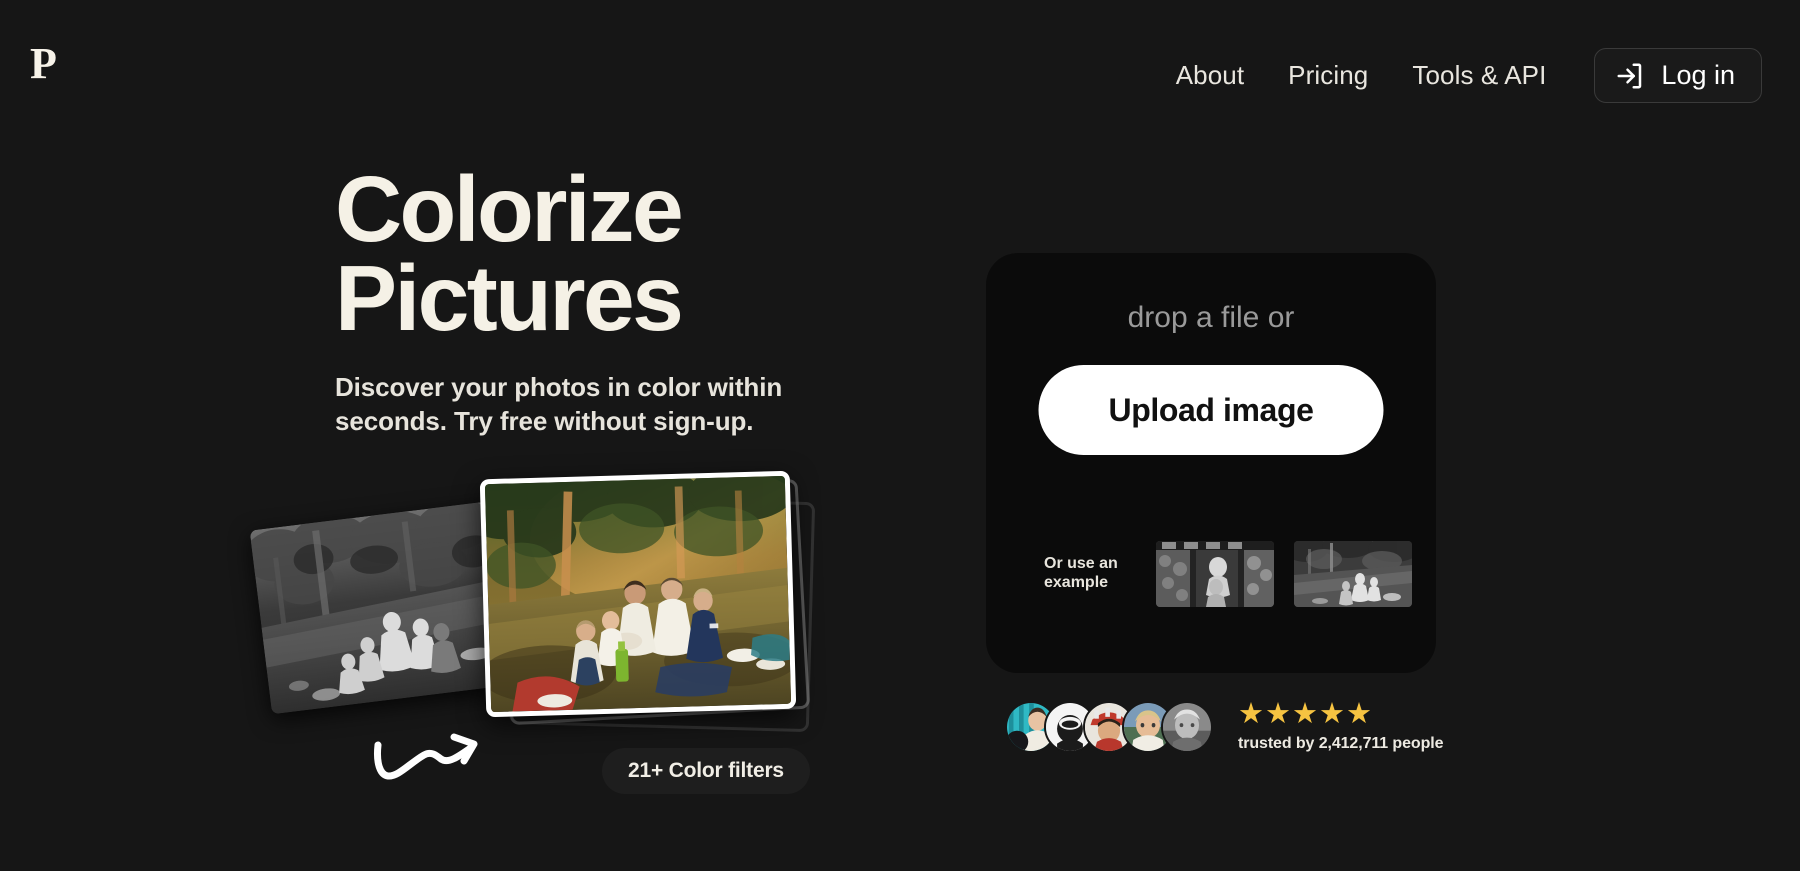  I want to click on social-proof-row: ★★★★★ trusted by 2,412,711 people, so click(1224, 725).